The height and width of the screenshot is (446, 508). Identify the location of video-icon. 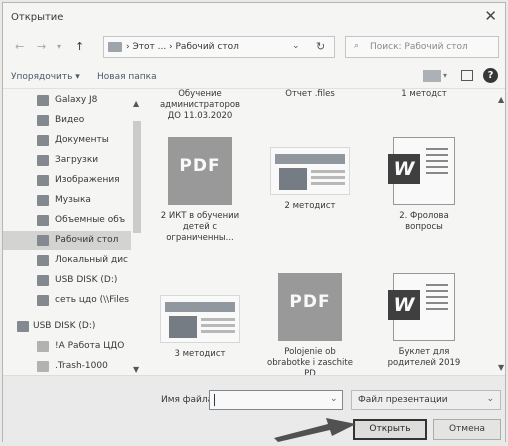
(43, 120).